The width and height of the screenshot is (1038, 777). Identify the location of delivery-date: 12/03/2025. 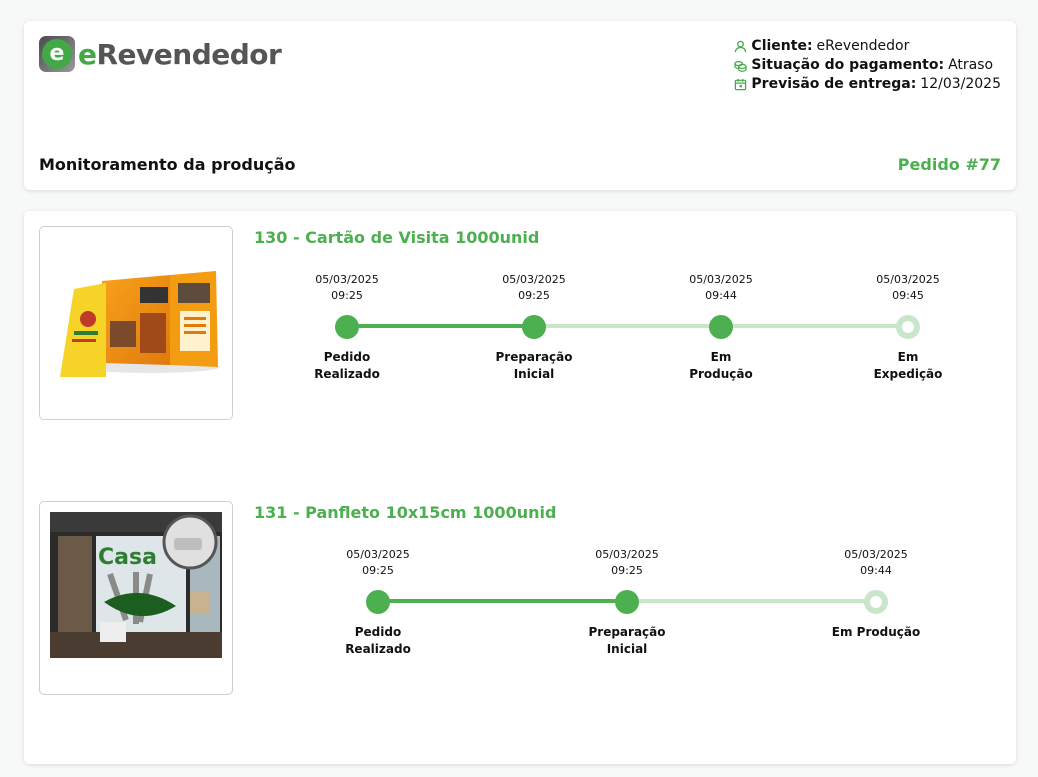
(960, 84).